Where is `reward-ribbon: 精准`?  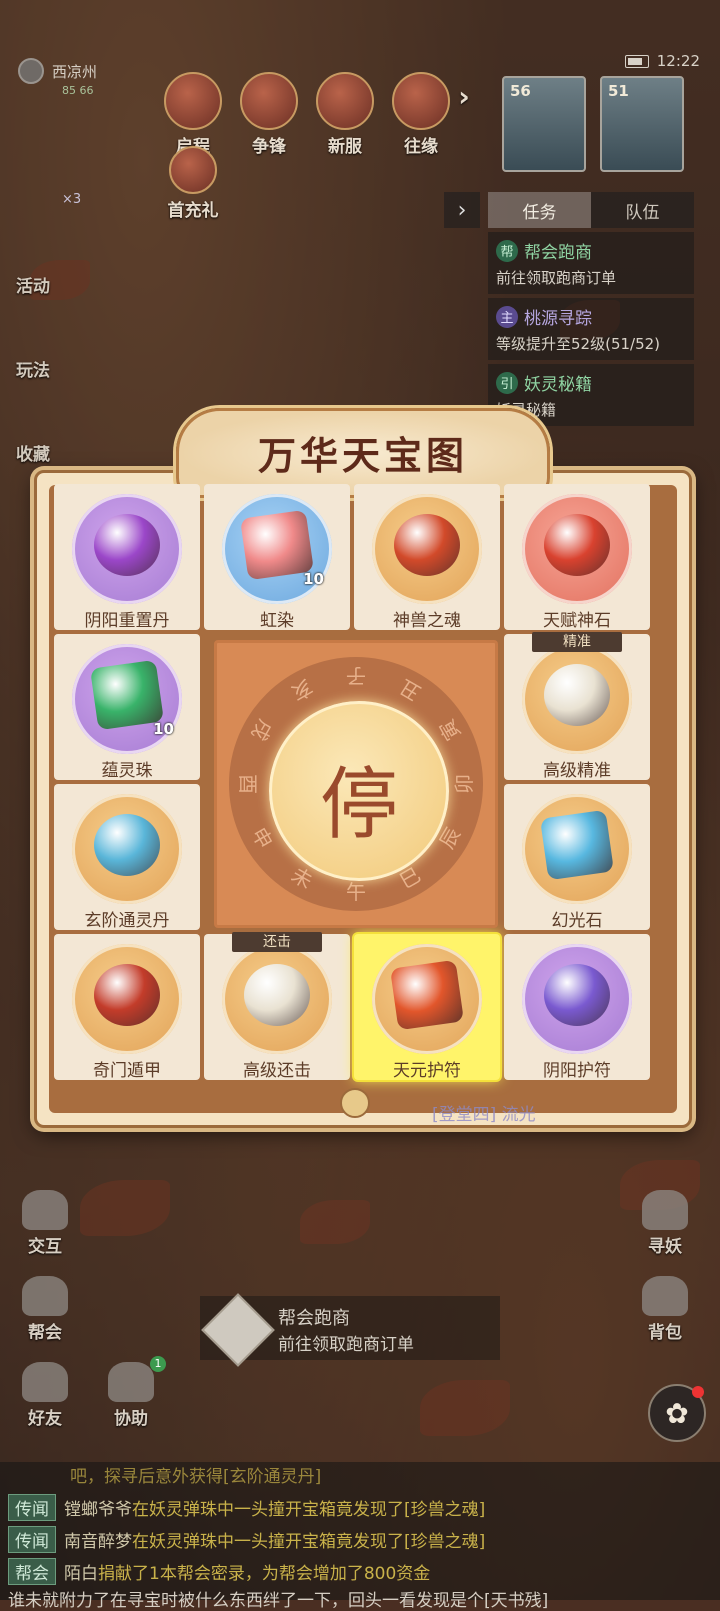 reward-ribbon: 精准 is located at coordinates (577, 642).